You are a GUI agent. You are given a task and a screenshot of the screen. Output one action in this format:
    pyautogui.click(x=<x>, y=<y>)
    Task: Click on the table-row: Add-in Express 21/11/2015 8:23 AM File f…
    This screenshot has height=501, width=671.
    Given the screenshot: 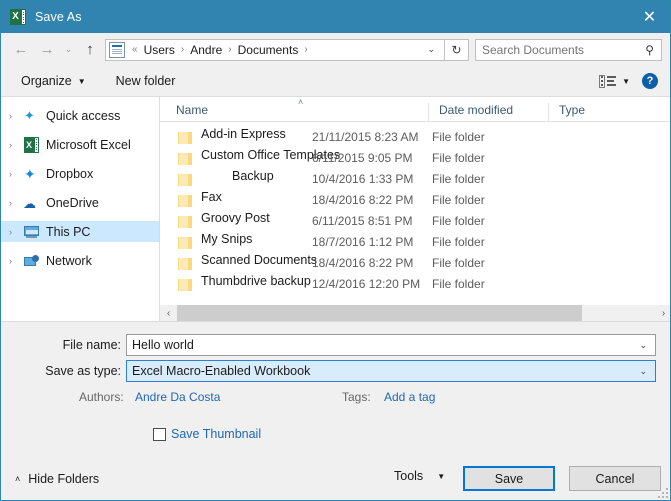 What is the action you would take?
    pyautogui.click(x=415, y=137)
    